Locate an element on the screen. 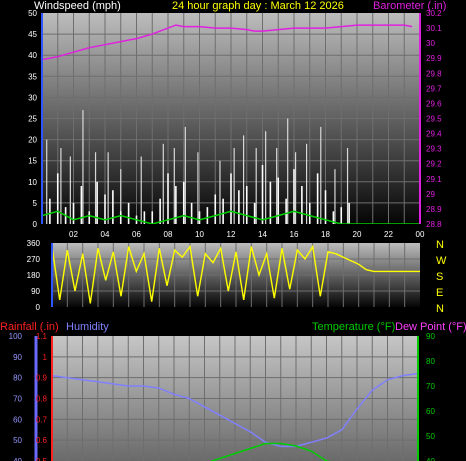  barometer-tick-label: 29.9 is located at coordinates (434, 58).